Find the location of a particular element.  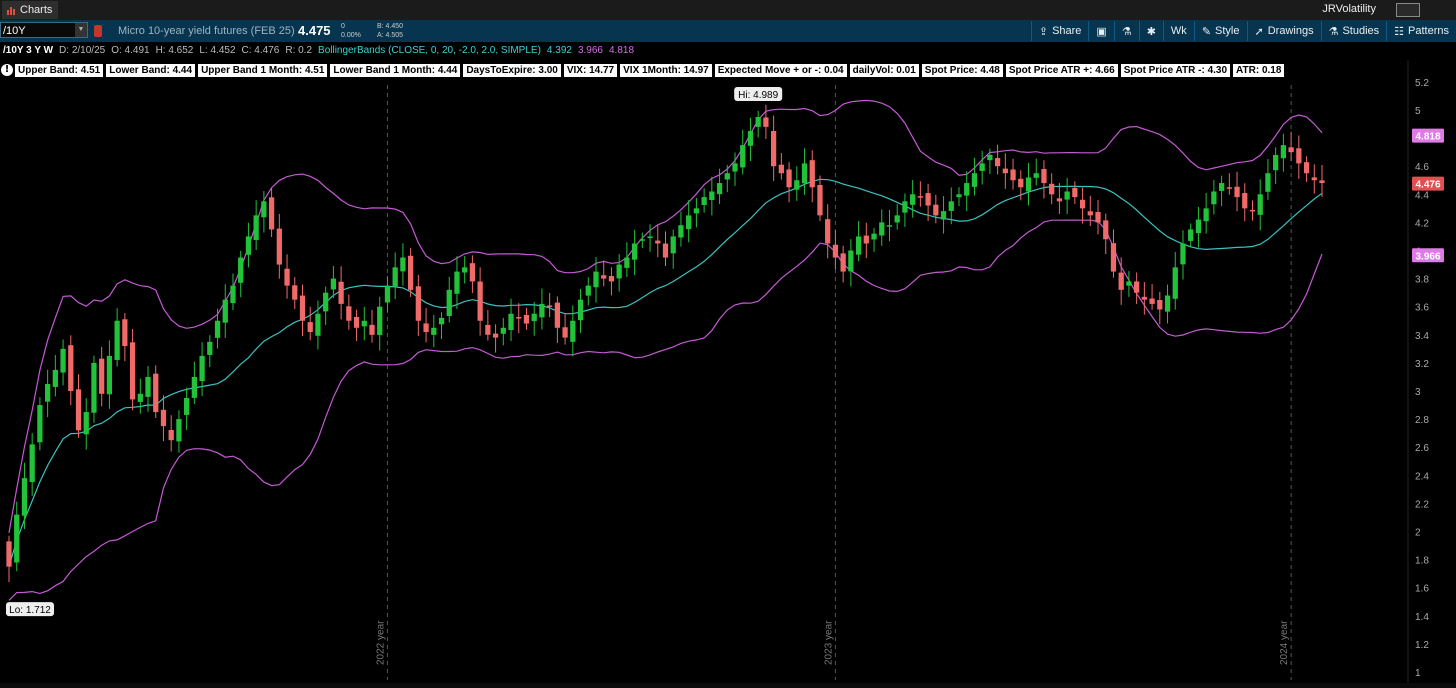

bid-ask-block: B: 4.450 A: 4.505 is located at coordinates (390, 31).